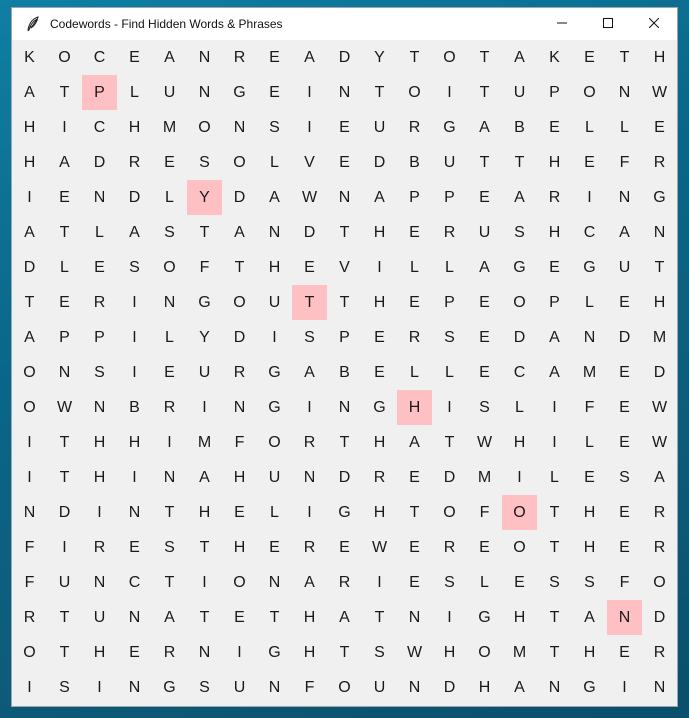 Image resolution: width=689 pixels, height=718 pixels. What do you see at coordinates (29, 57) in the screenshot?
I see `grid-cell: K` at bounding box center [29, 57].